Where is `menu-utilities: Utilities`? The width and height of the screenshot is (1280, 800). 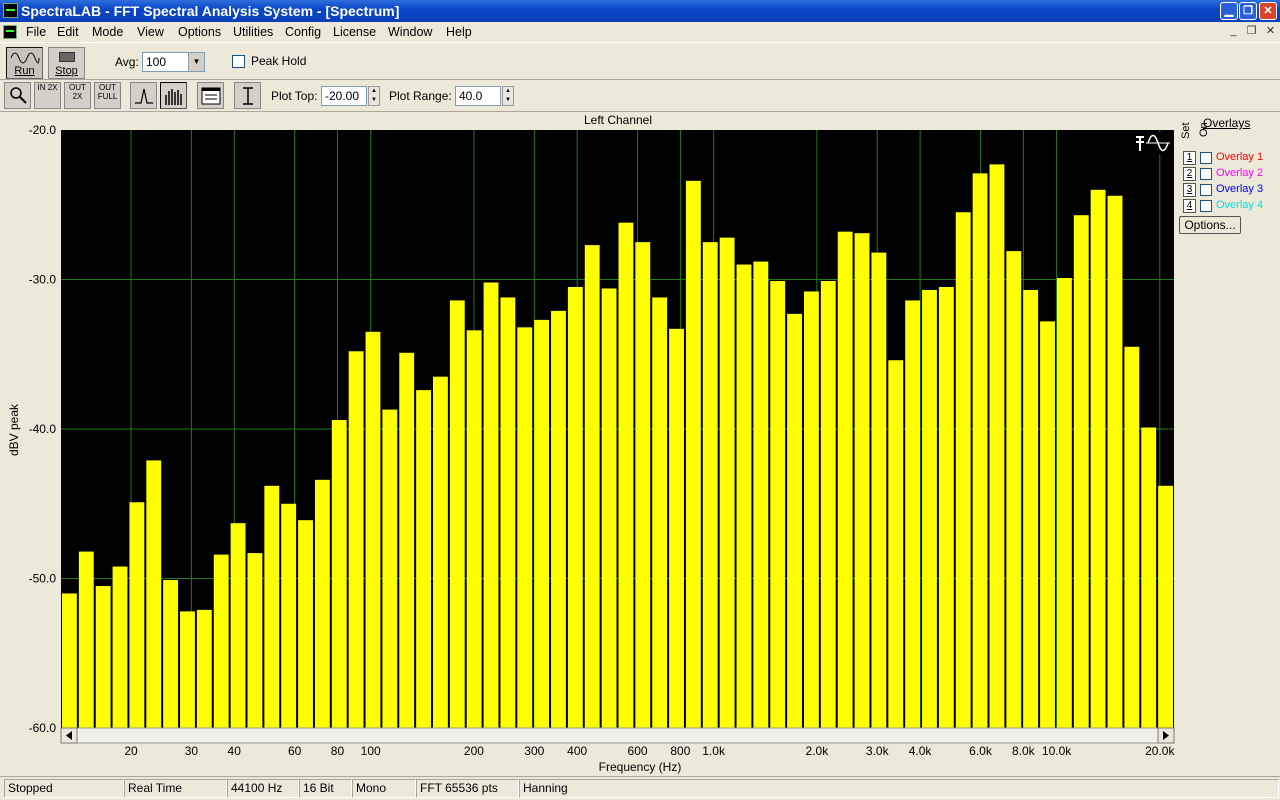
menu-utilities: Utilities is located at coordinates (253, 32).